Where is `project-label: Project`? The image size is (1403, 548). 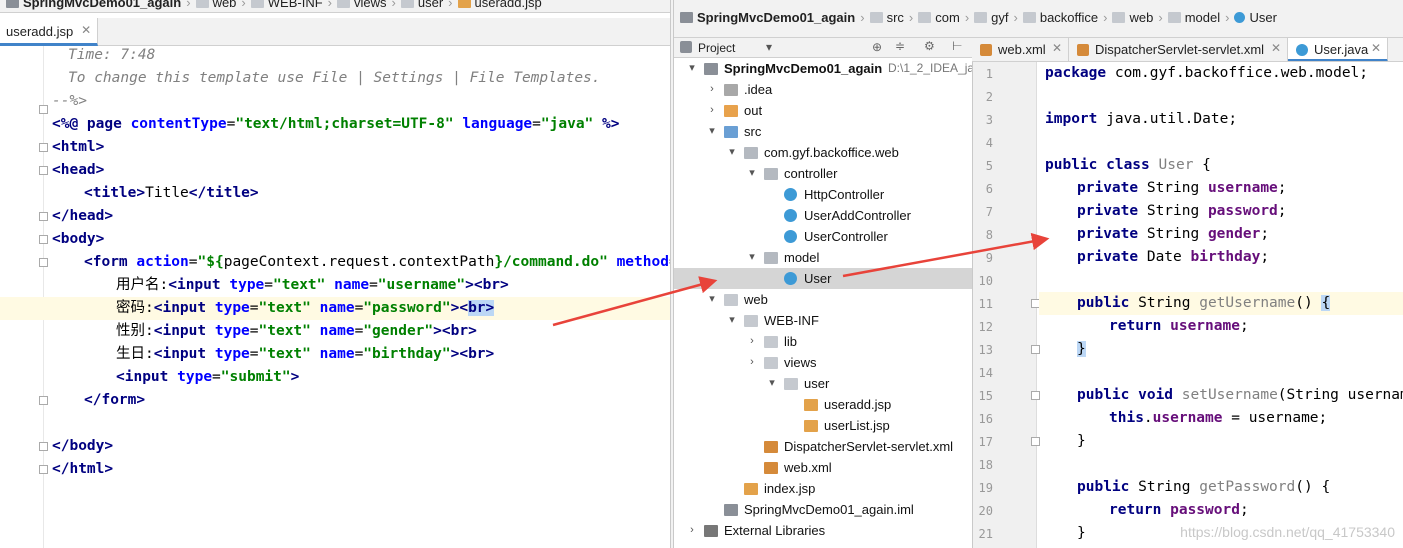
project-label: Project is located at coordinates (716, 48).